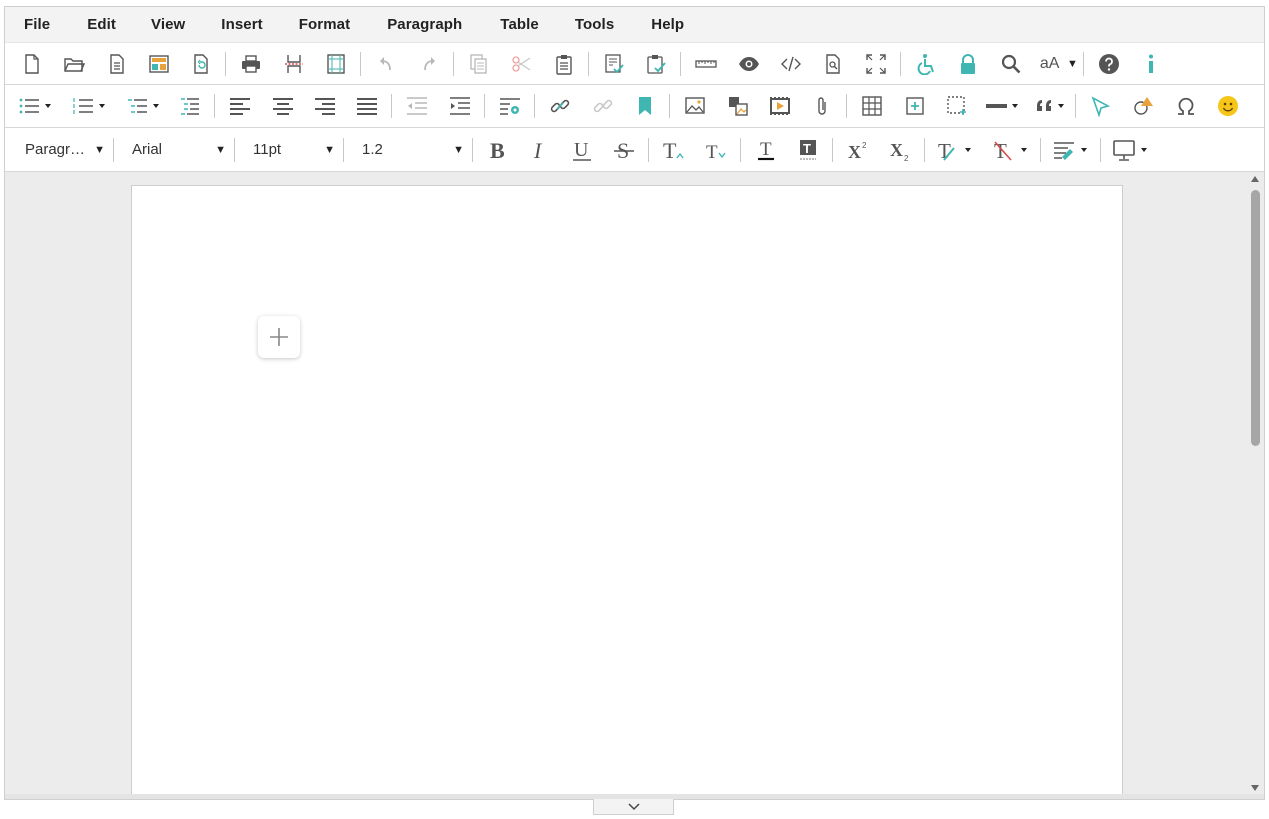 The width and height of the screenshot is (1269, 819). Describe the element at coordinates (279, 337) in the screenshot. I see `add-block-button` at that location.